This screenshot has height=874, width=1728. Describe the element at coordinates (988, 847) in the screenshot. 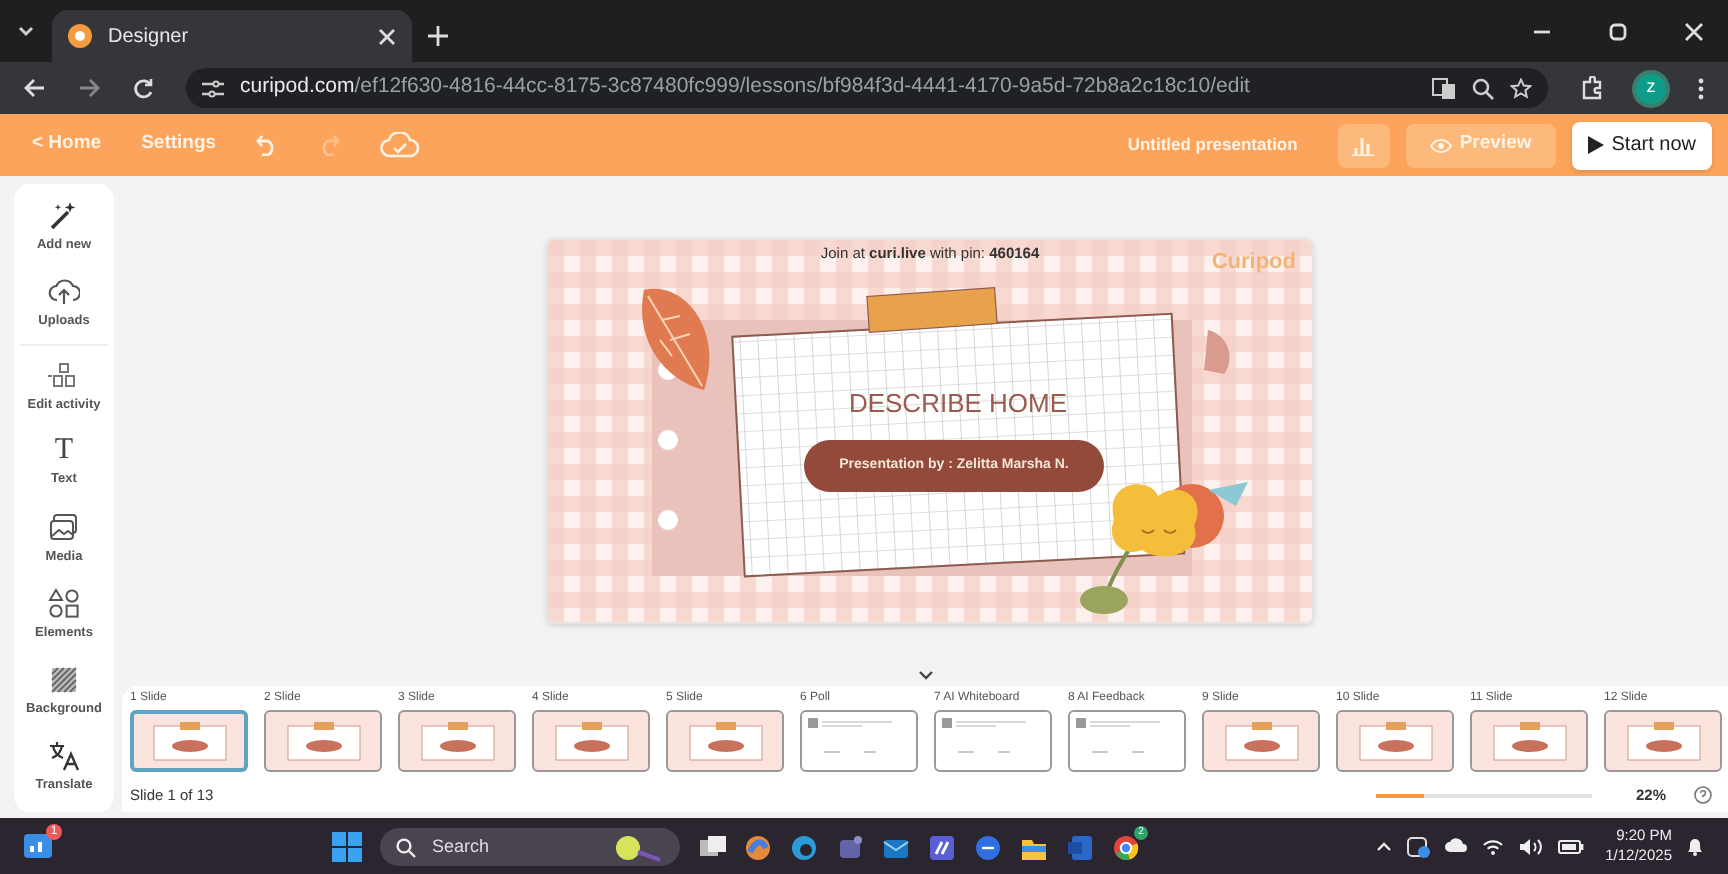

I see `chat-app-icon` at that location.